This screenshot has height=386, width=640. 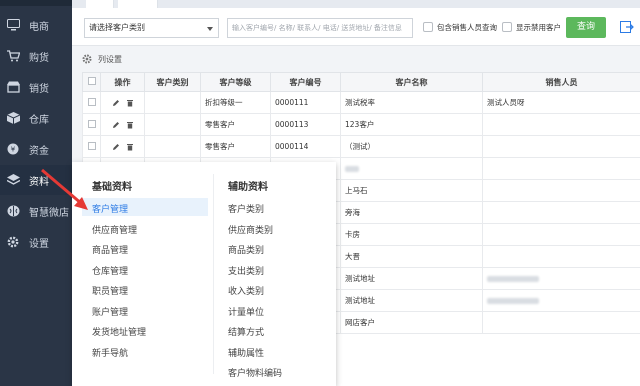 I want to click on sidebar-item-purchase: 购货, so click(x=36, y=56).